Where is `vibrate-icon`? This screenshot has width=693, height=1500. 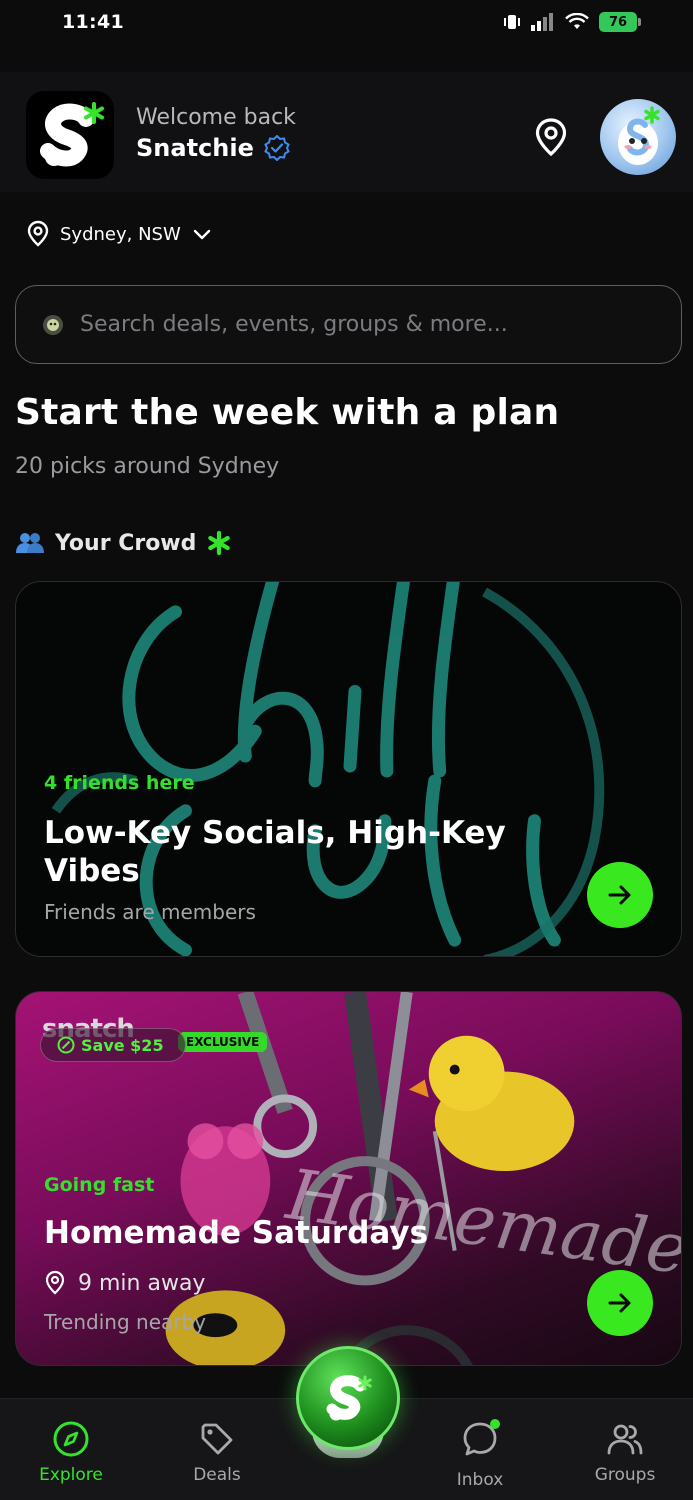
vibrate-icon is located at coordinates (512, 22).